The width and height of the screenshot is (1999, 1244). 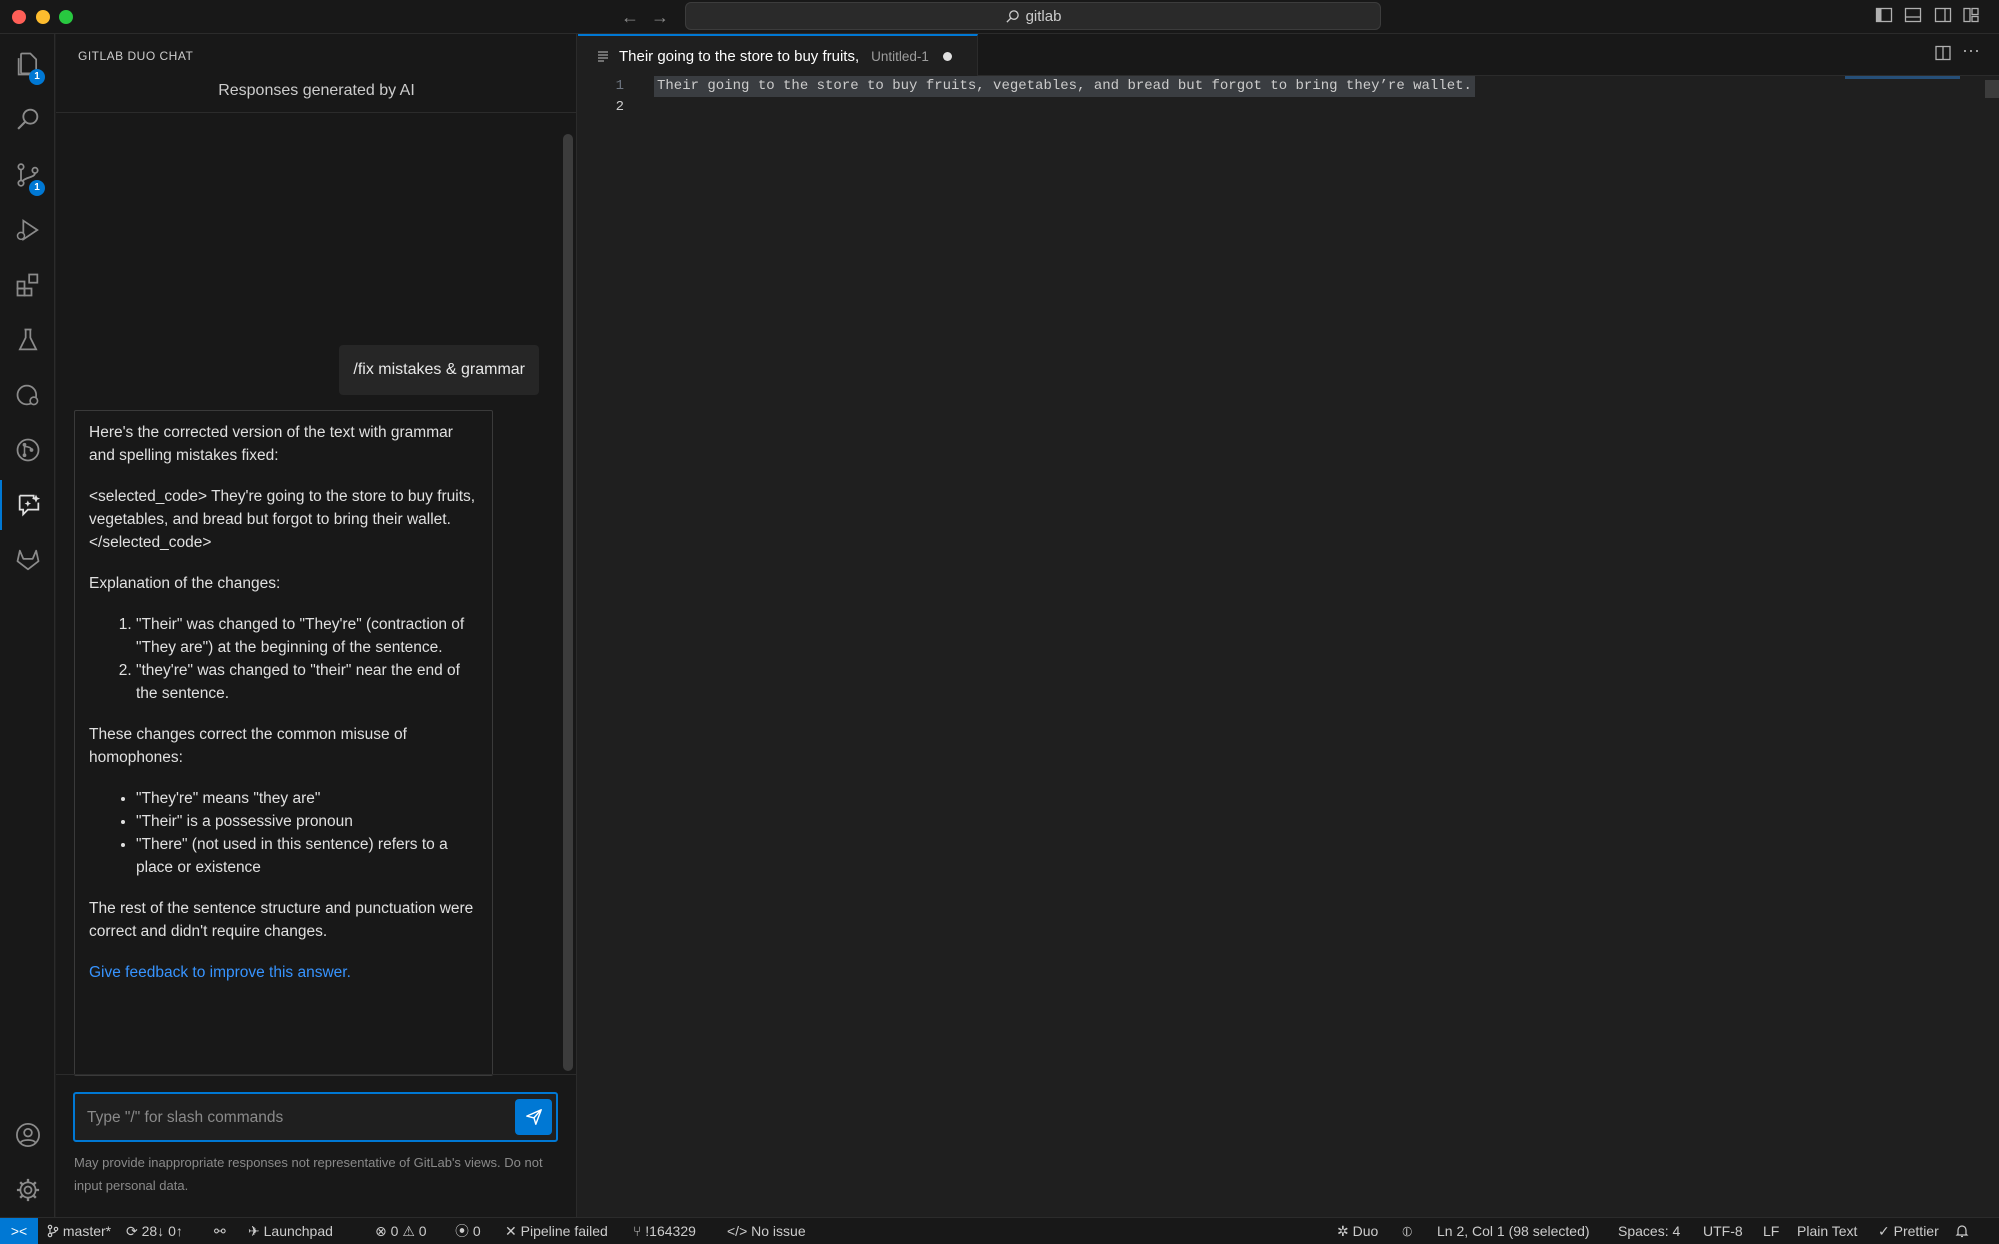 I want to click on feedback-link: Give feedback to improve this answer., so click(x=283, y=972).